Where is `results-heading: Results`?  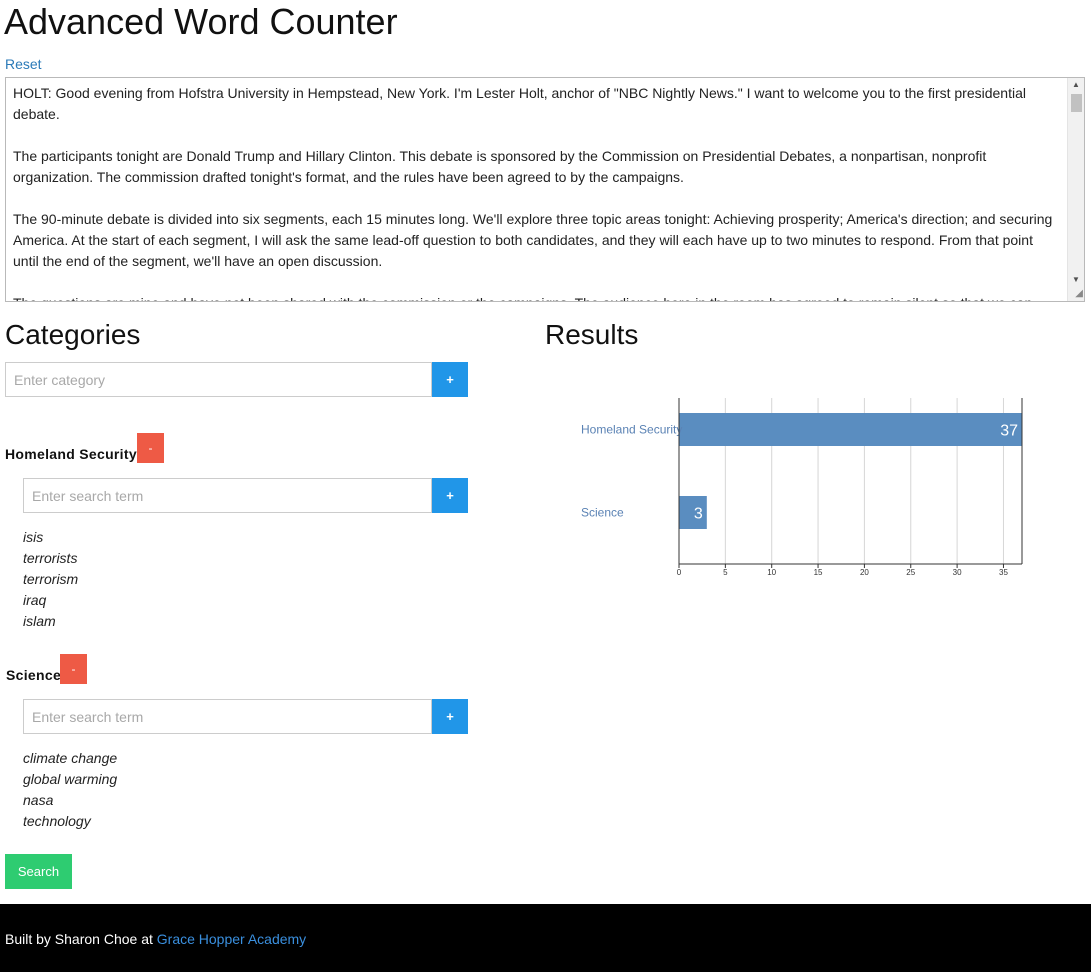
results-heading: Results is located at coordinates (592, 334).